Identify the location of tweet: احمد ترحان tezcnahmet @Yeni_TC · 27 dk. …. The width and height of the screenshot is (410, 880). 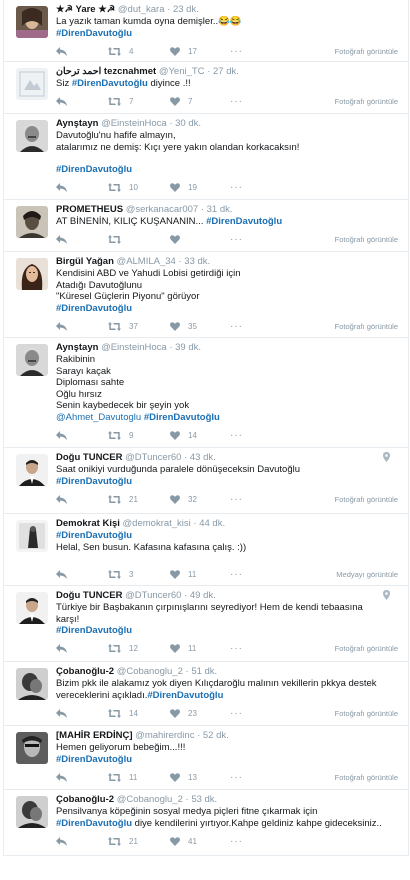
(206, 88).